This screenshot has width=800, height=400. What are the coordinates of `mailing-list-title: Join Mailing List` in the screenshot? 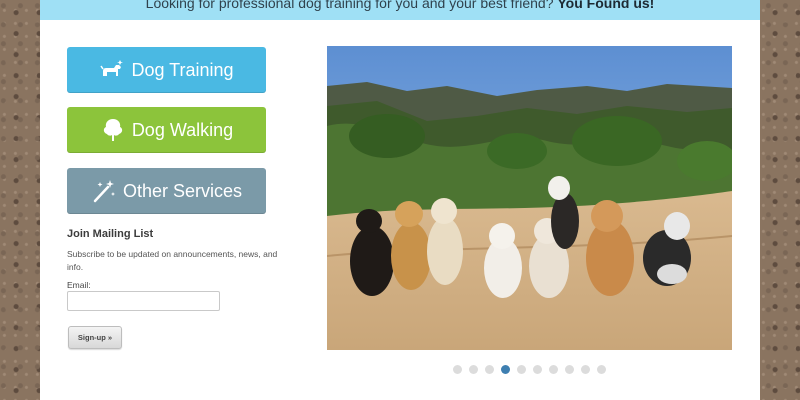 It's located at (110, 234).